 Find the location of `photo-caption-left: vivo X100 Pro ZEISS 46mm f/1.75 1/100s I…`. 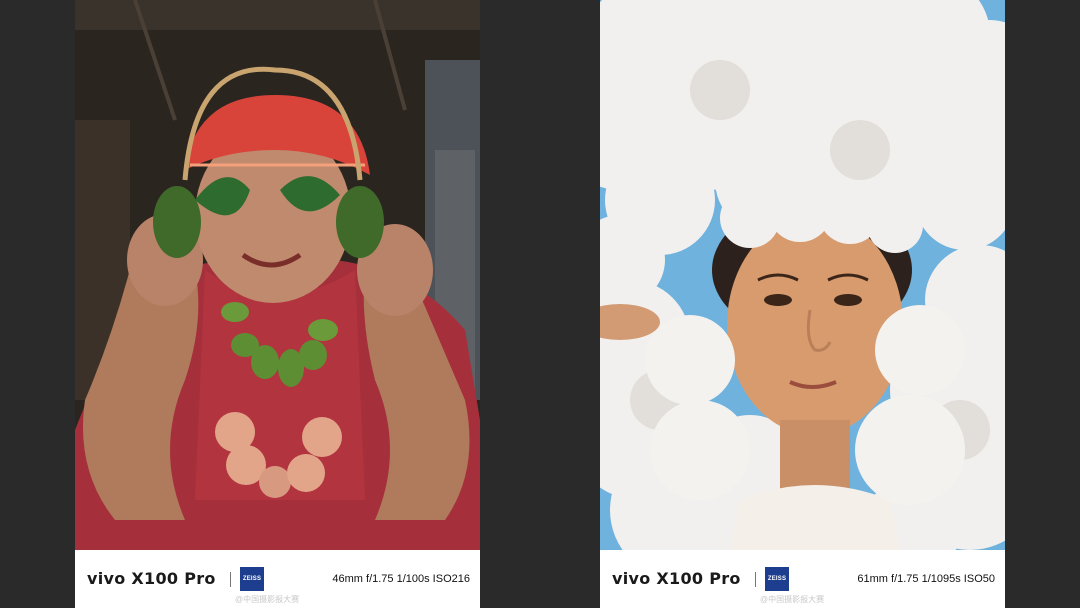

photo-caption-left: vivo X100 Pro ZEISS 46mm f/1.75 1/100s I… is located at coordinates (277, 579).